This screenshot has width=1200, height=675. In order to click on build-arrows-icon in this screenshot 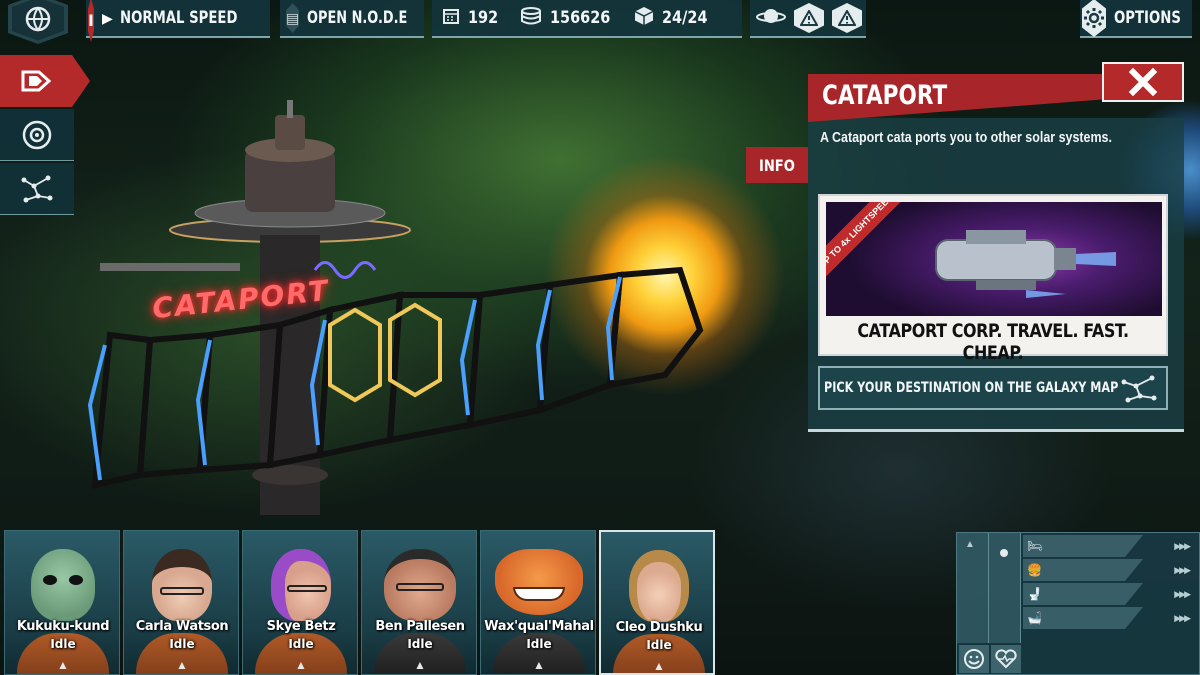, I will do `click(36, 81)`.